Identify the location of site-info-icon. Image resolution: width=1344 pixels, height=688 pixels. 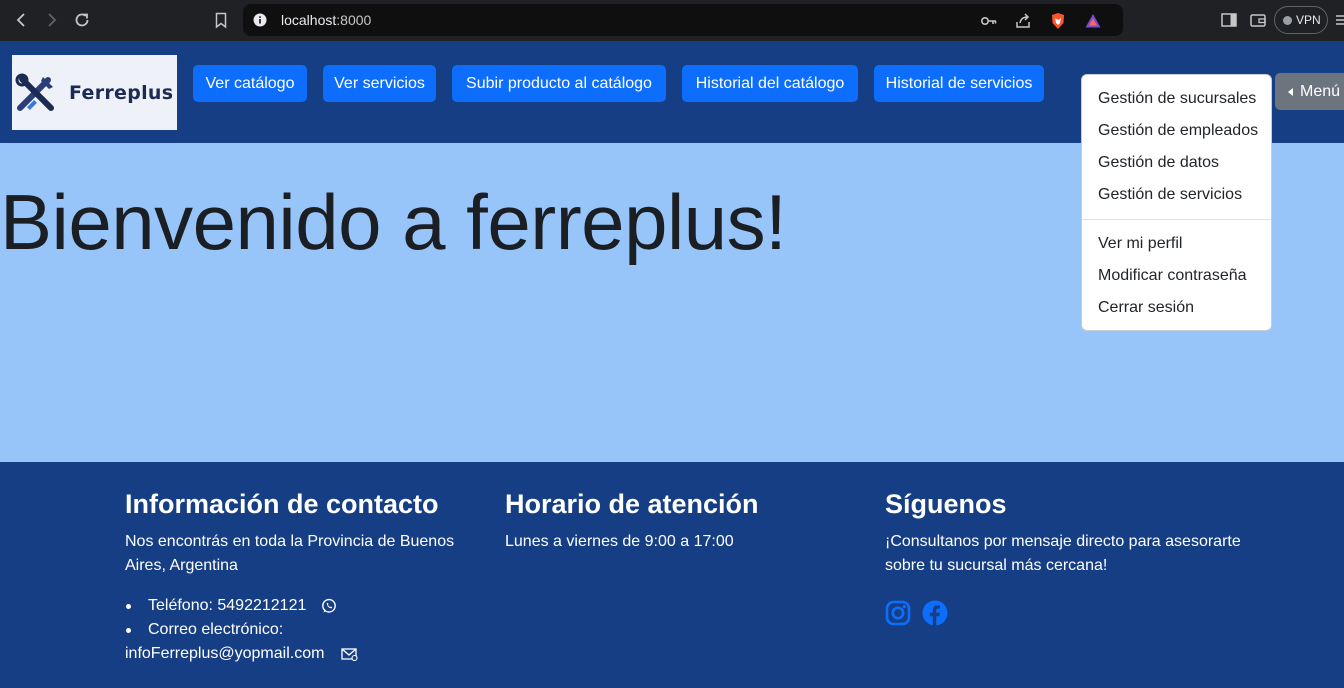
(260, 20).